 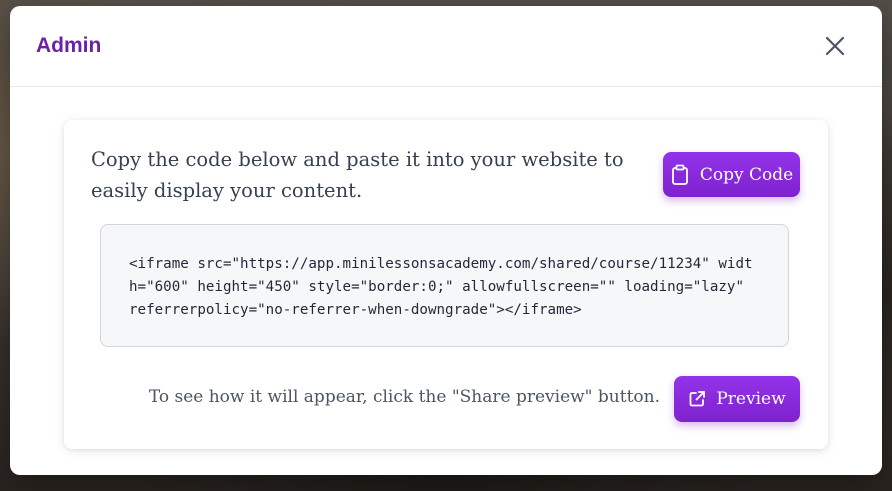 What do you see at coordinates (697, 399) in the screenshot?
I see `external-link-icon` at bounding box center [697, 399].